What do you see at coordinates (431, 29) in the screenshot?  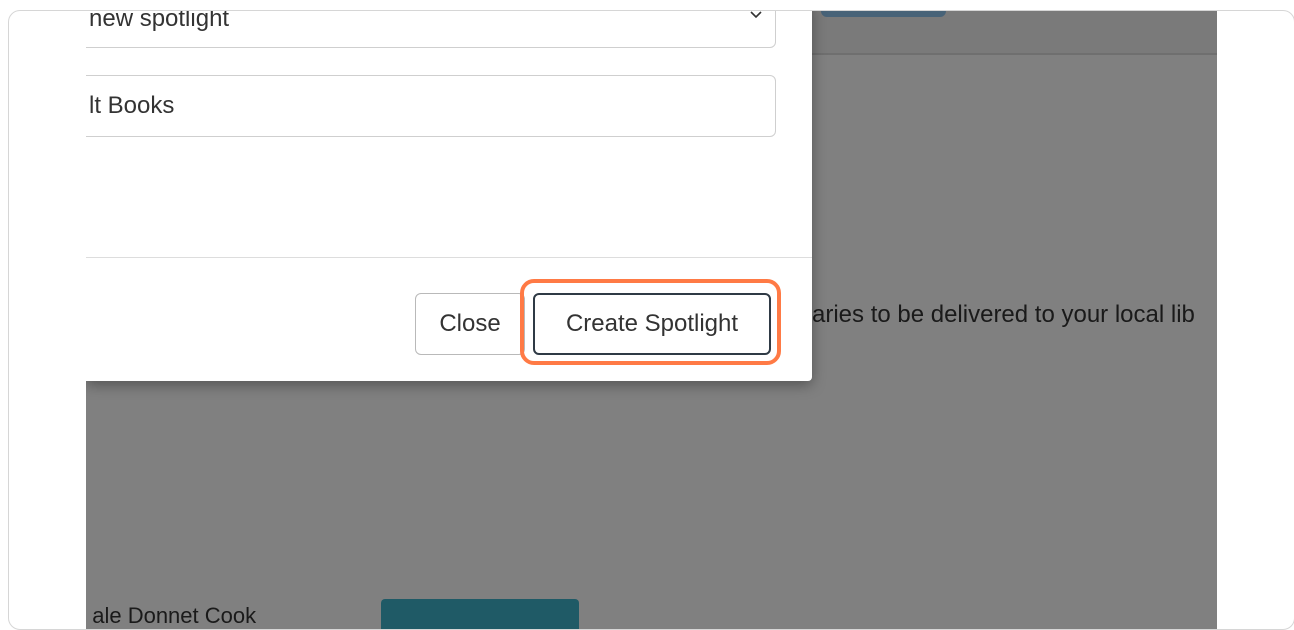 I see `spotlight-type-select: new spotlight` at bounding box center [431, 29].